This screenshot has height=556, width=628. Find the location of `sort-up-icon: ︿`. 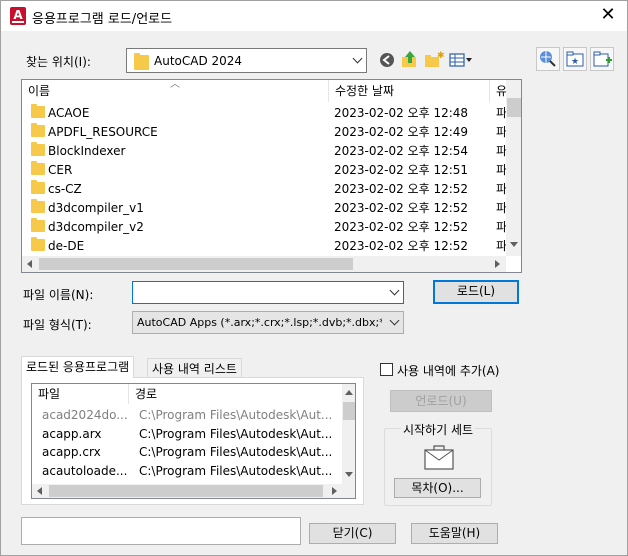

sort-up-icon: ︿ is located at coordinates (175, 85).